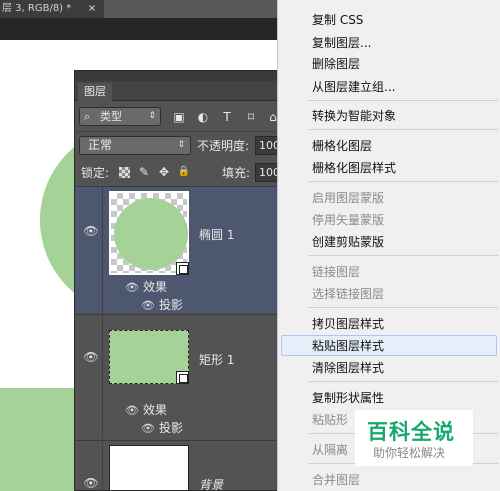 The height and width of the screenshot is (491, 500). What do you see at coordinates (144, 172) in the screenshot?
I see `lock-pixels-icon: ✎` at bounding box center [144, 172].